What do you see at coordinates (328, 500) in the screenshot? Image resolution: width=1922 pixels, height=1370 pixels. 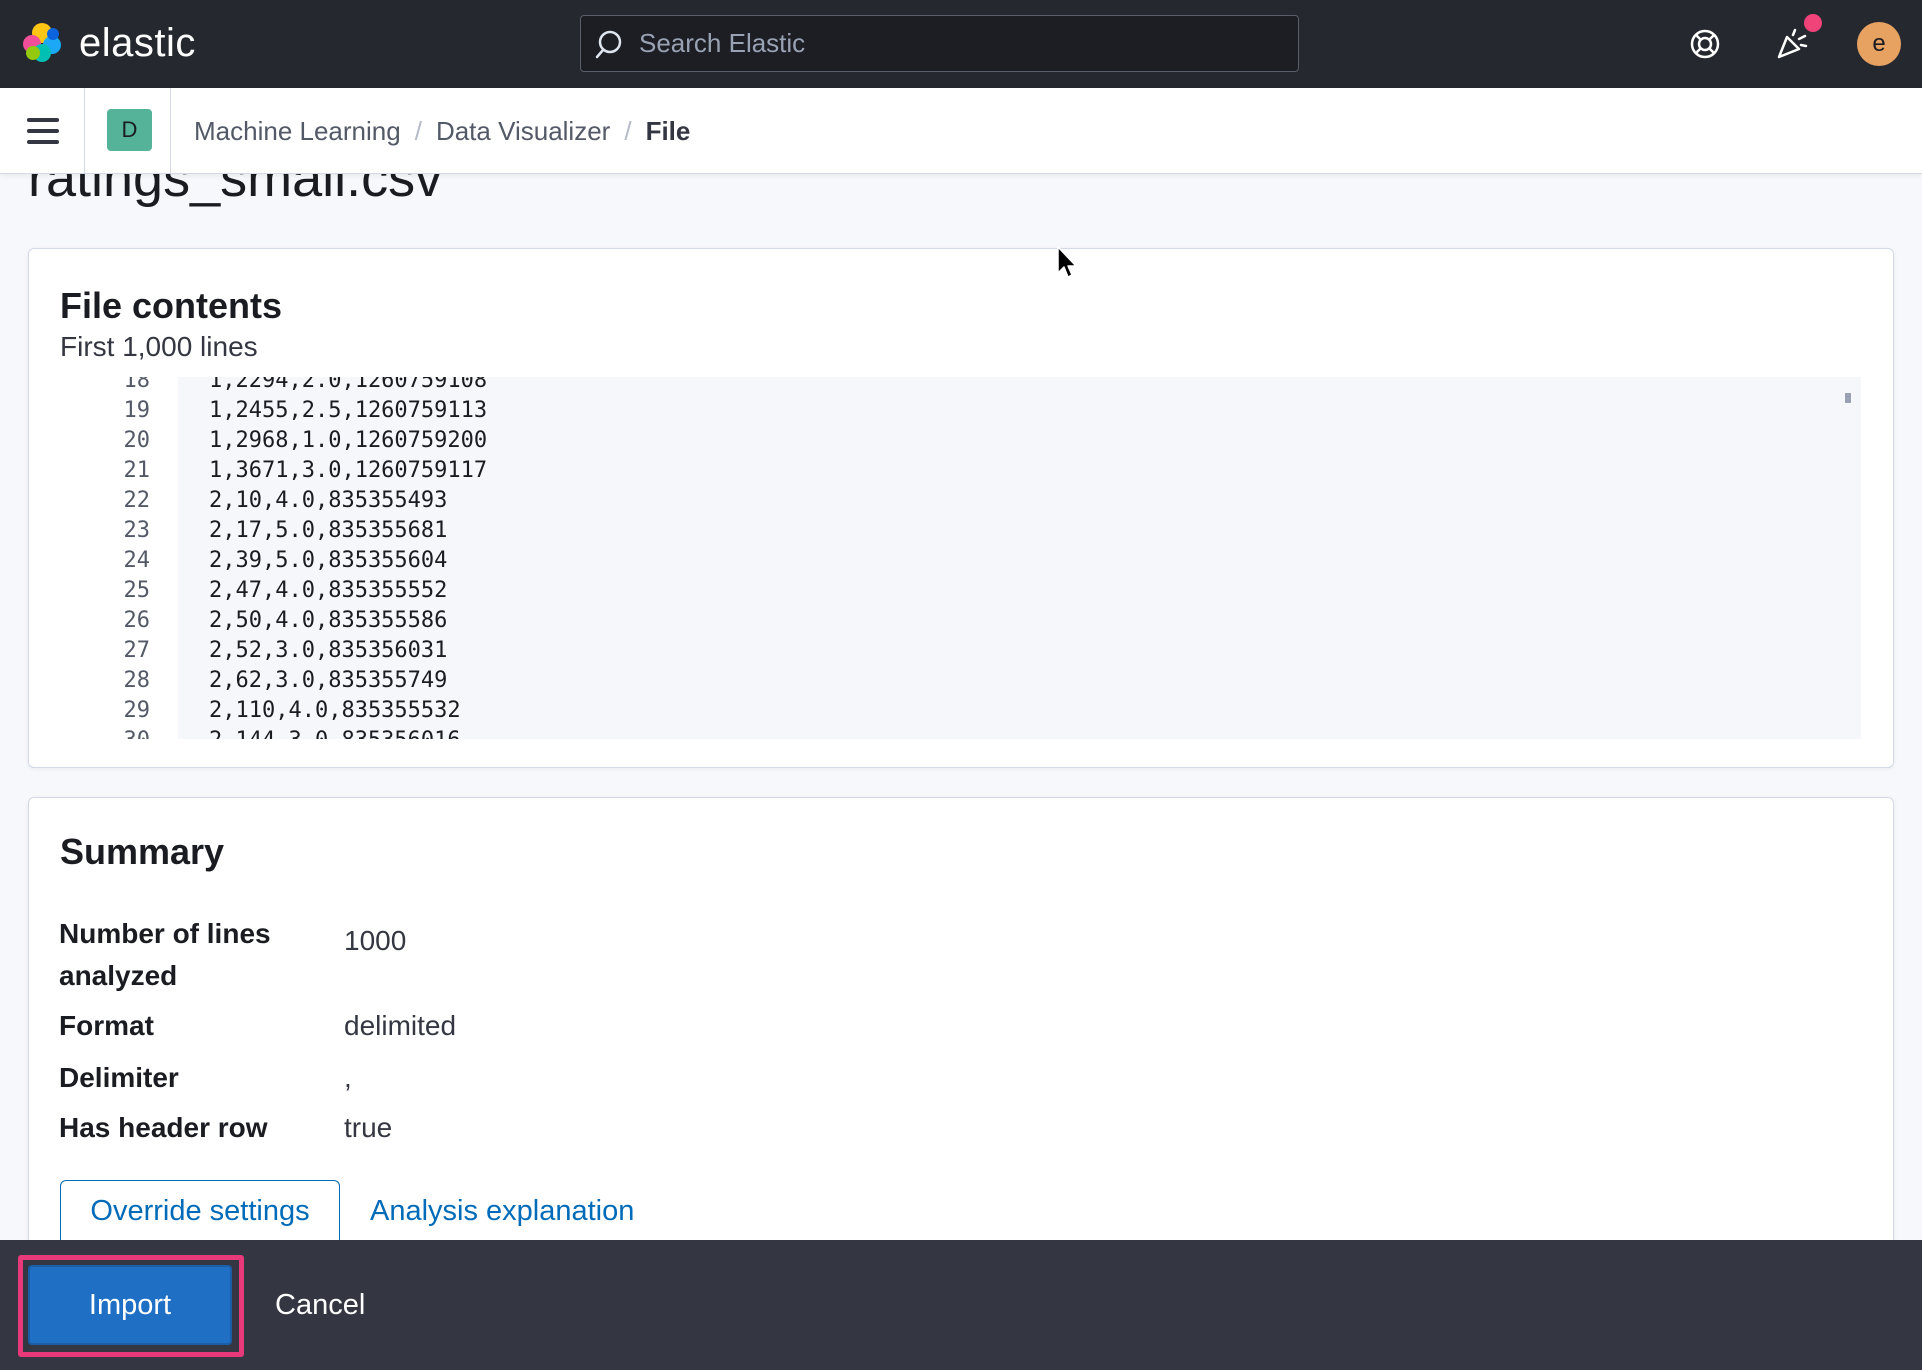 I see `line-text: 2,10,4.0,835355493` at bounding box center [328, 500].